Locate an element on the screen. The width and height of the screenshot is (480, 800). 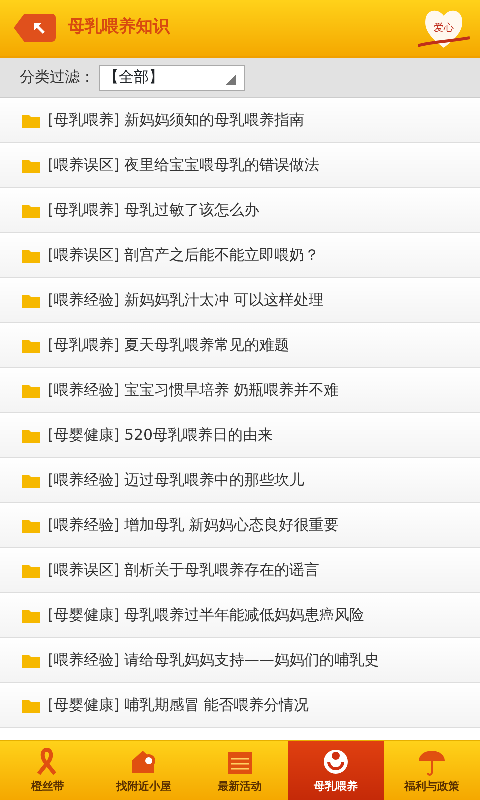
page-title: 母乳喂养知识 is located at coordinates (119, 28).